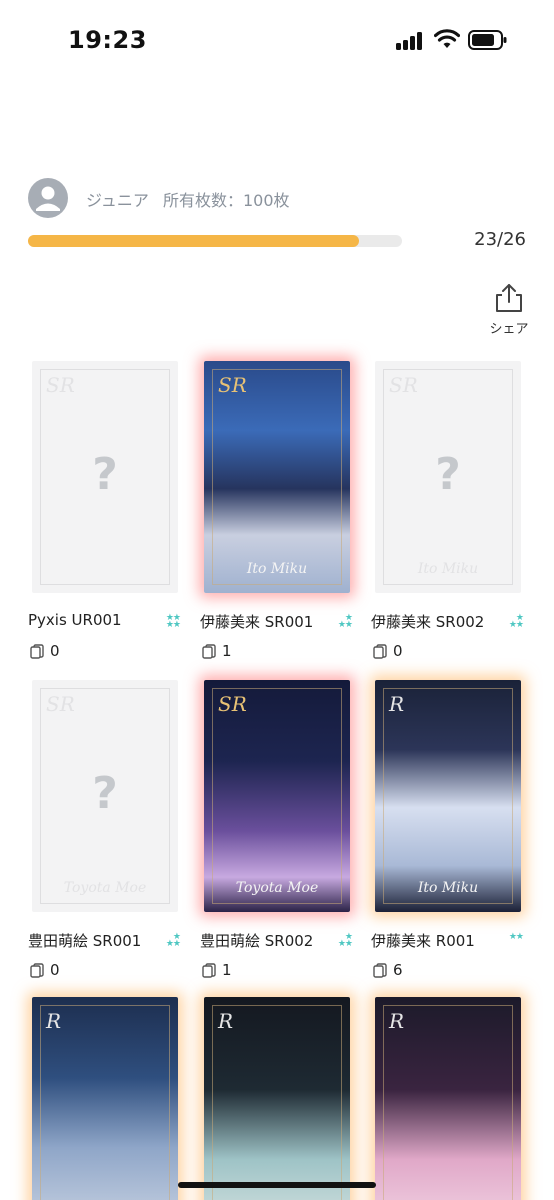  Describe the element at coordinates (107, 40) in the screenshot. I see `status-time: 19:23` at that location.